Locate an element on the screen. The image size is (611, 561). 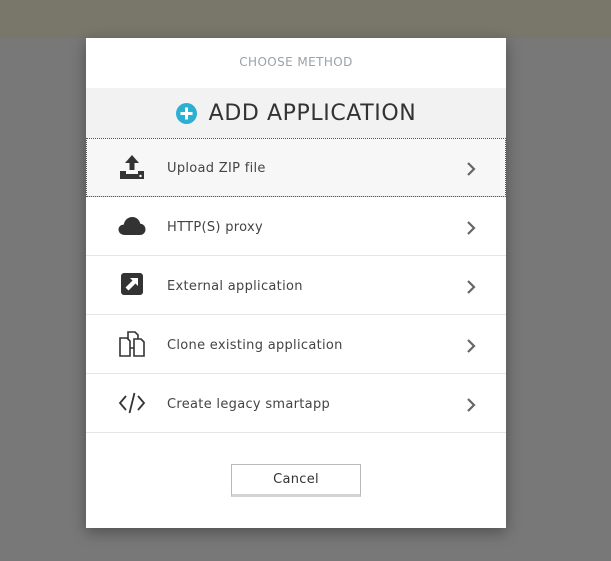
page-header-background is located at coordinates (305, 19).